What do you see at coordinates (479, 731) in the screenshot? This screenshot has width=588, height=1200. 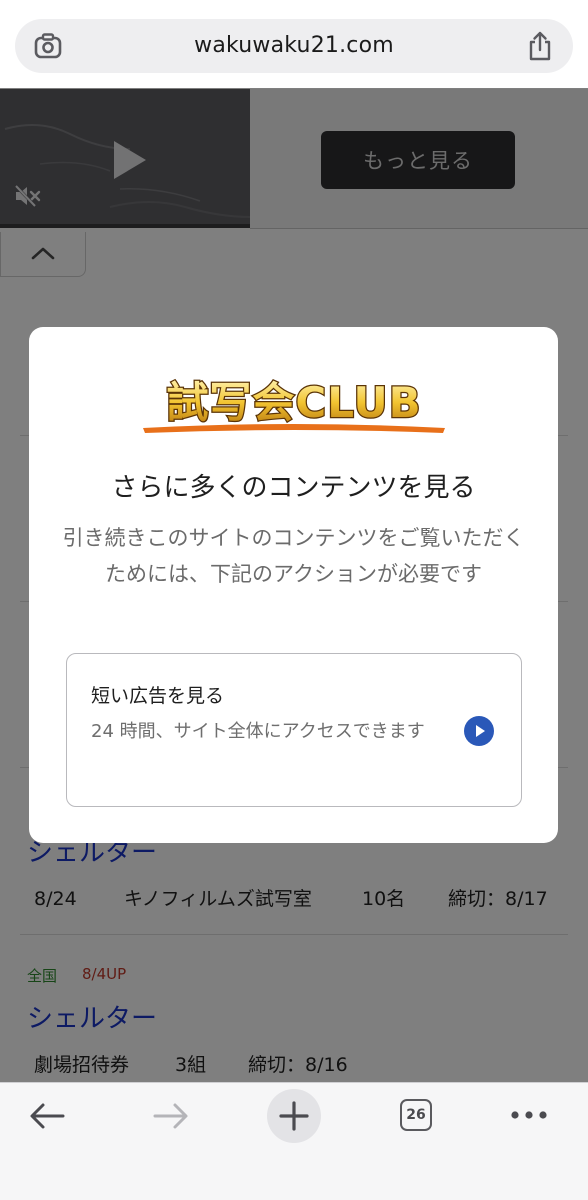 I see `play-circle-icon` at bounding box center [479, 731].